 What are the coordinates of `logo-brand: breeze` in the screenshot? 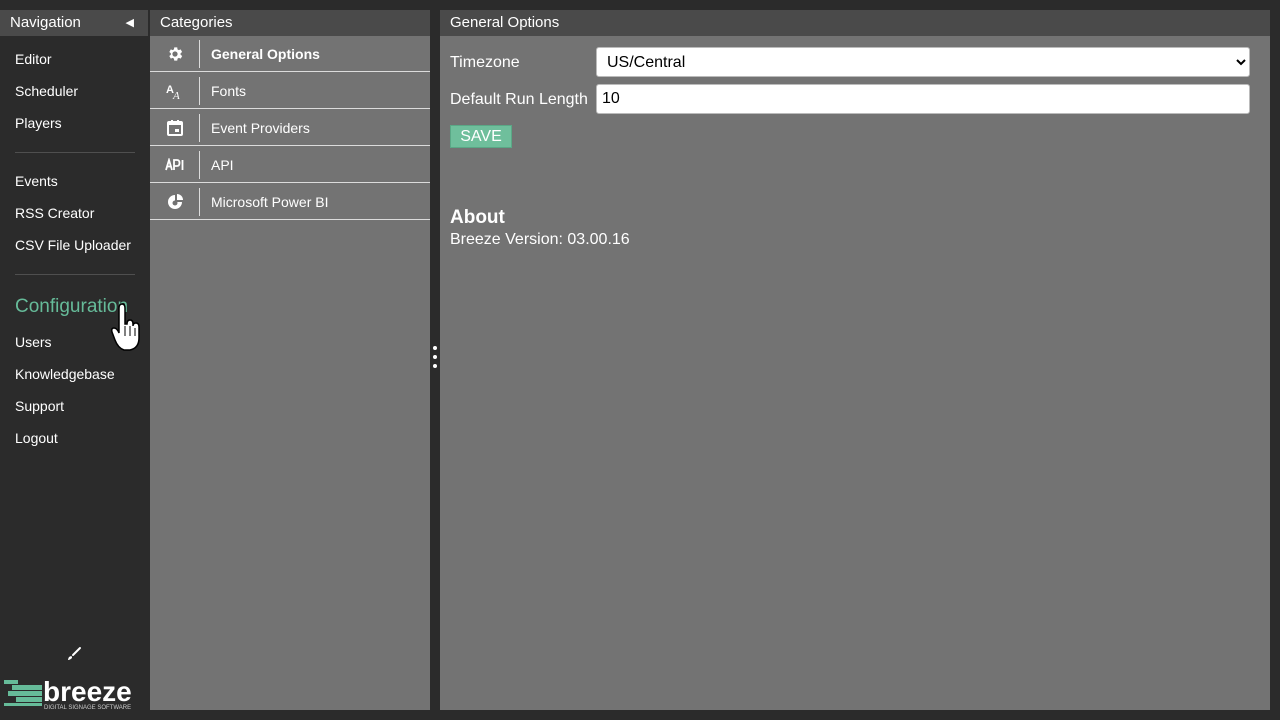 It's located at (87, 691).